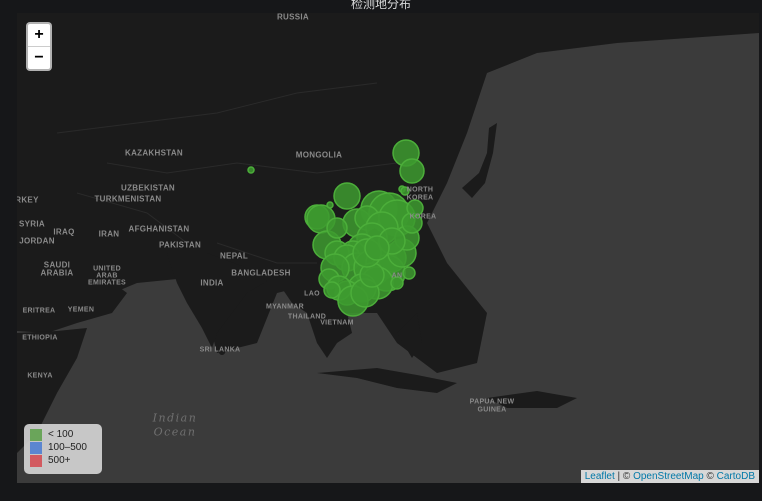  I want to click on label-ethiopia: ETHIOPIA, so click(40, 338).